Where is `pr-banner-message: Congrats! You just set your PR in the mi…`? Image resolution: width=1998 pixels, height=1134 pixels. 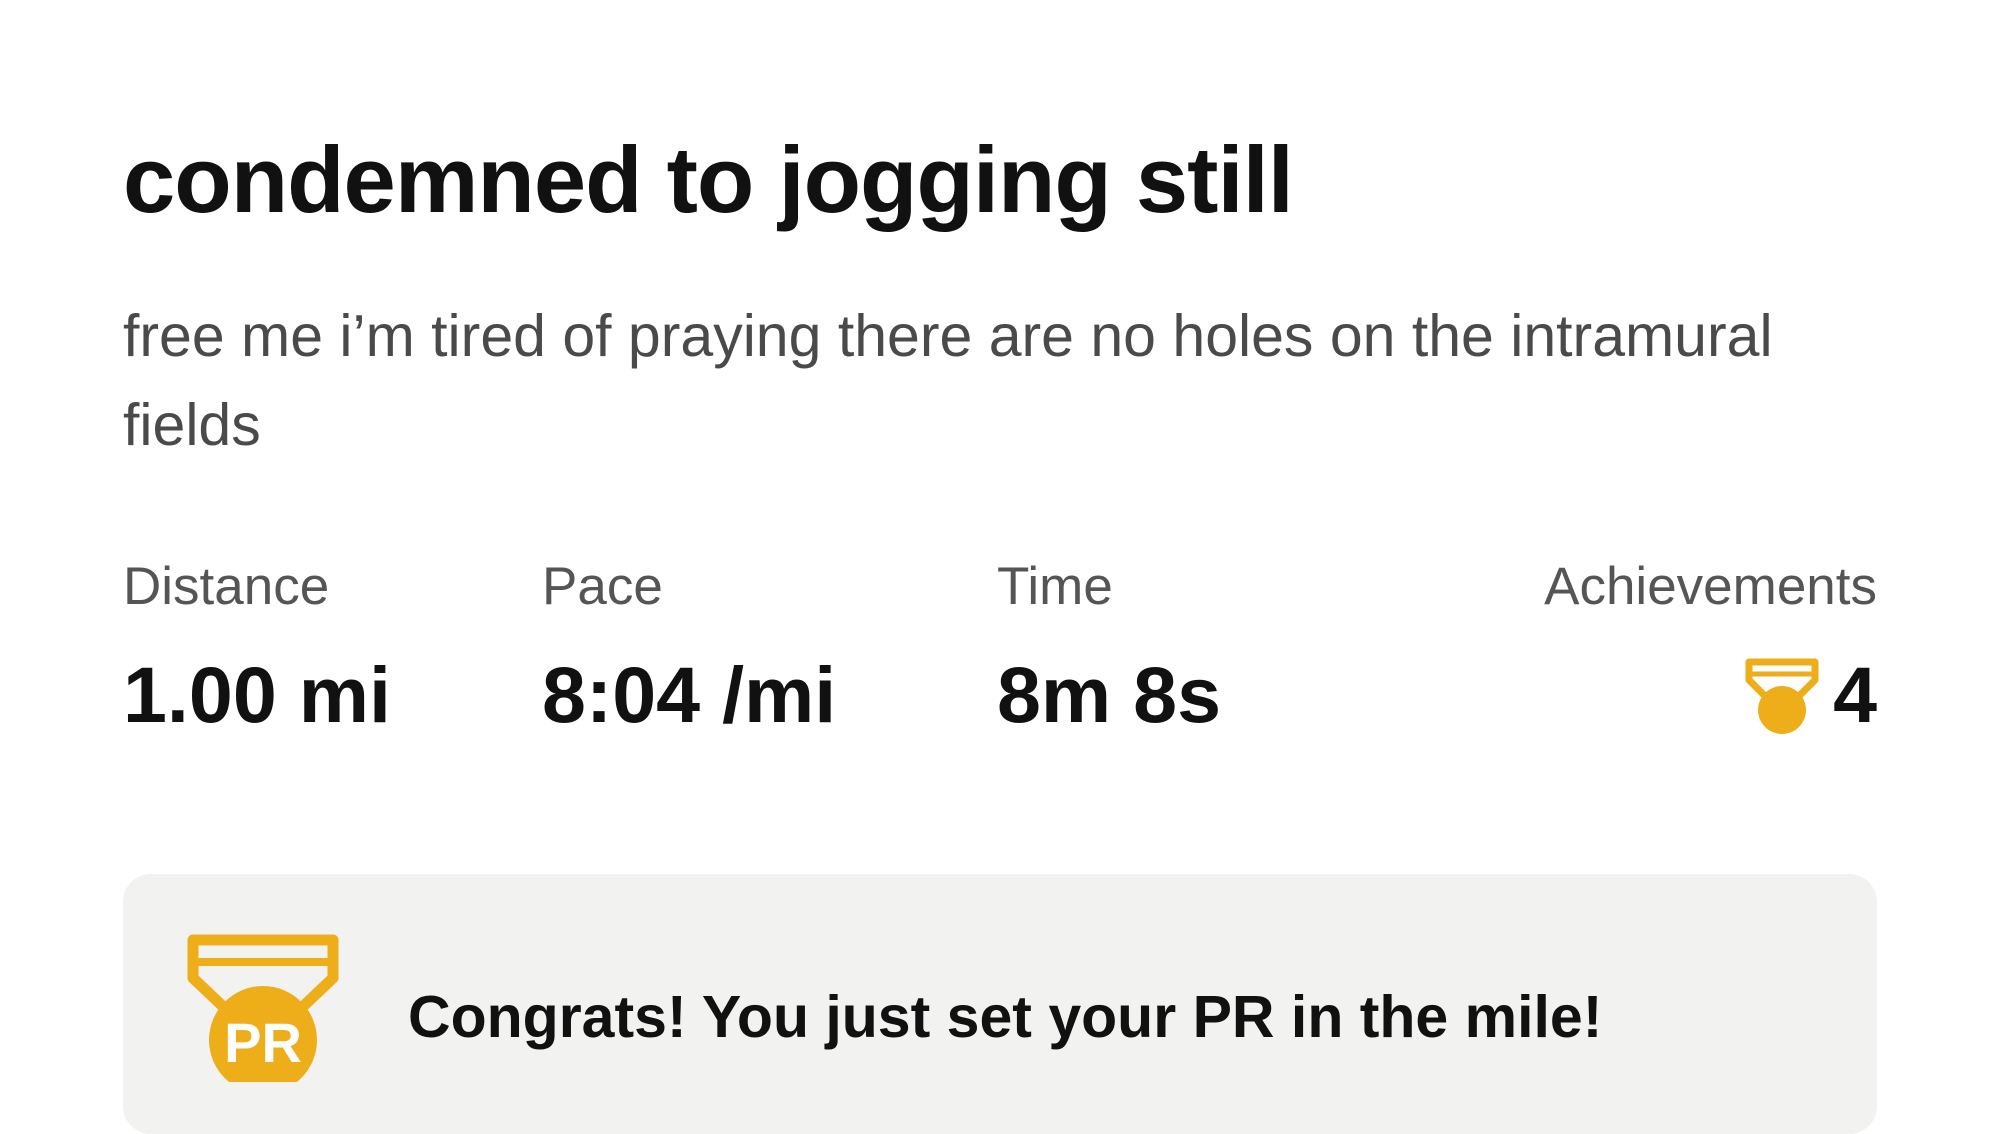 pr-banner-message: Congrats! You just set your PR in the mi… is located at coordinates (1005, 1017).